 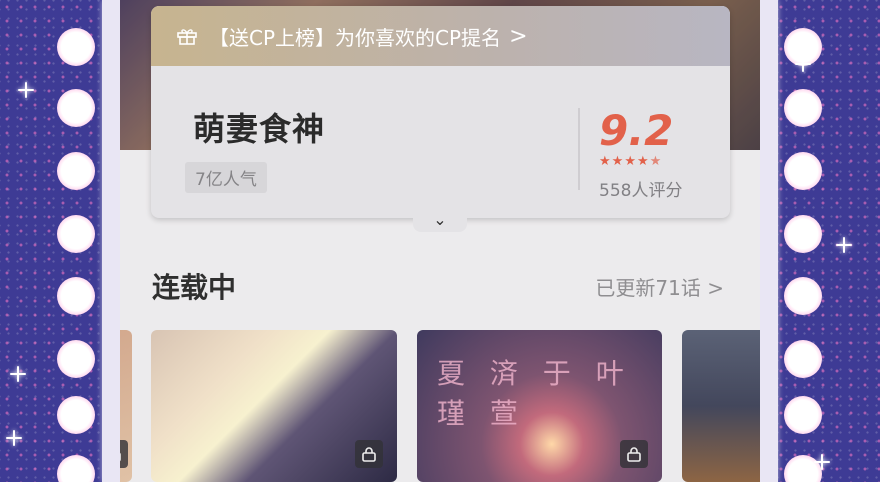 I want to click on popularity-badge: 7亿人气, so click(x=226, y=177).